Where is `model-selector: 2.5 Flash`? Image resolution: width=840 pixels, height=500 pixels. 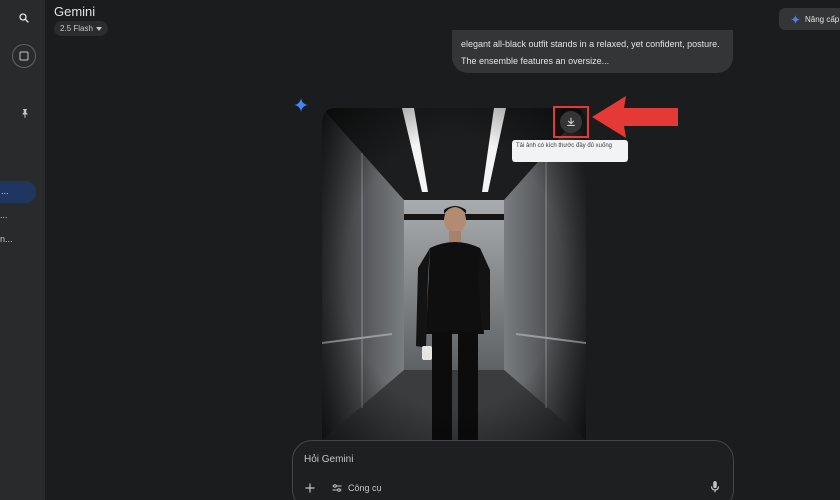 model-selector: 2.5 Flash is located at coordinates (81, 28).